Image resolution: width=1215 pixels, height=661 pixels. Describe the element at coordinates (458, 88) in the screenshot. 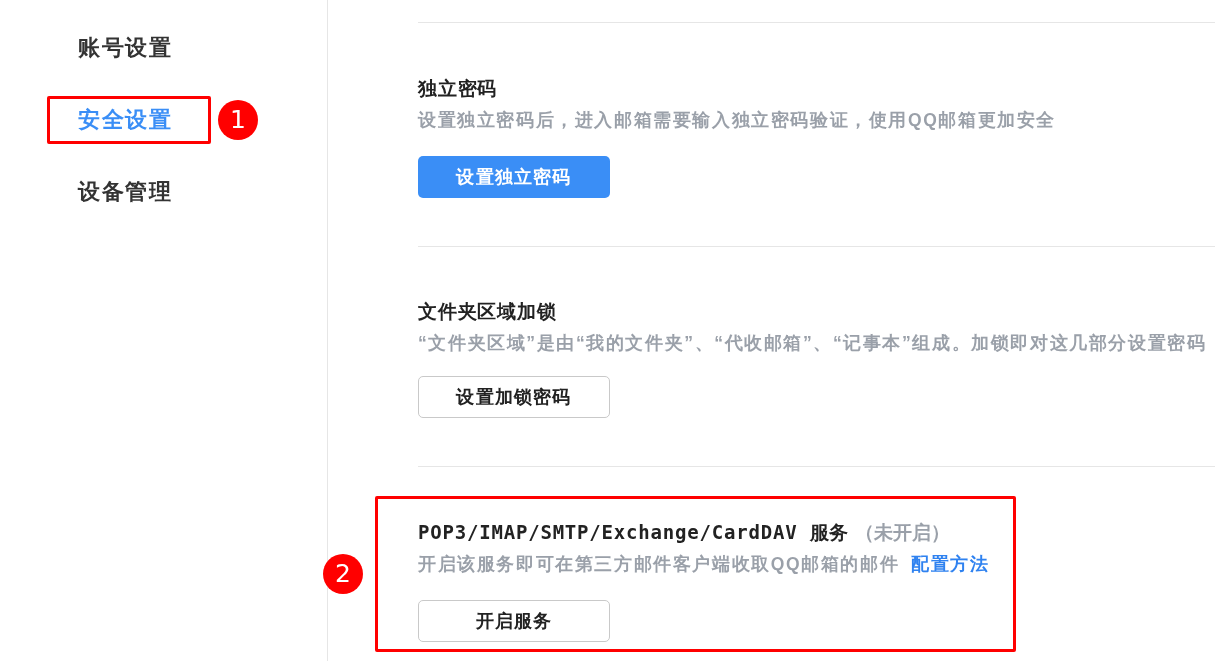

I see `section-title: 独立密码` at that location.